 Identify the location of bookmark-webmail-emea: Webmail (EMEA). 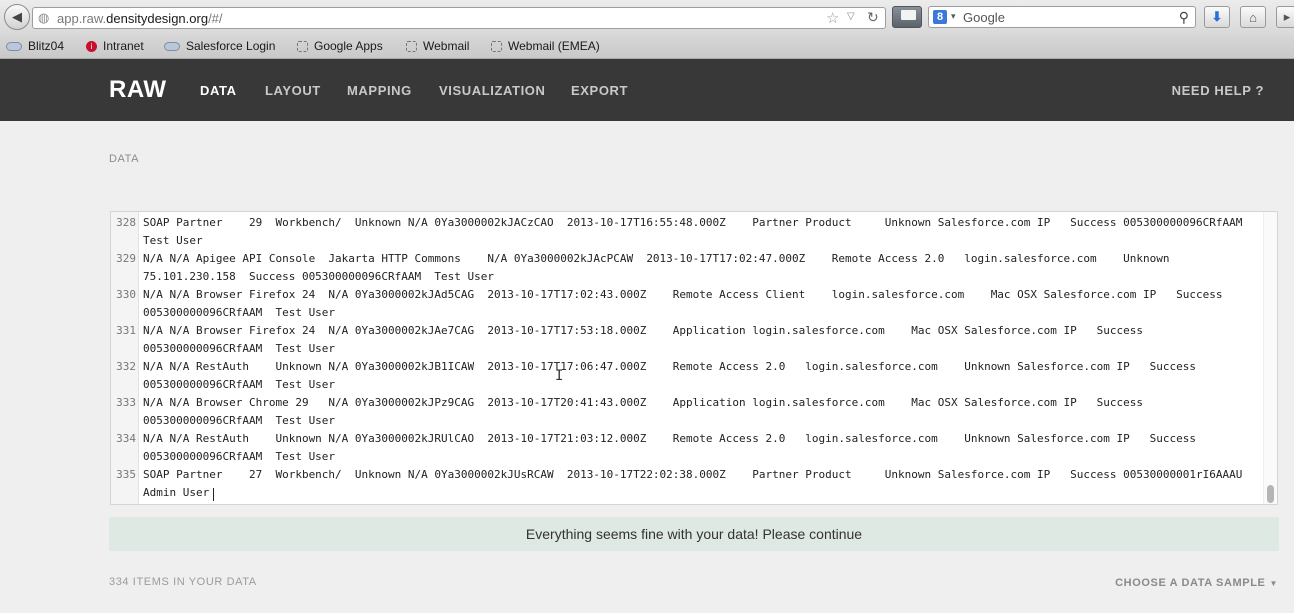
(545, 46).